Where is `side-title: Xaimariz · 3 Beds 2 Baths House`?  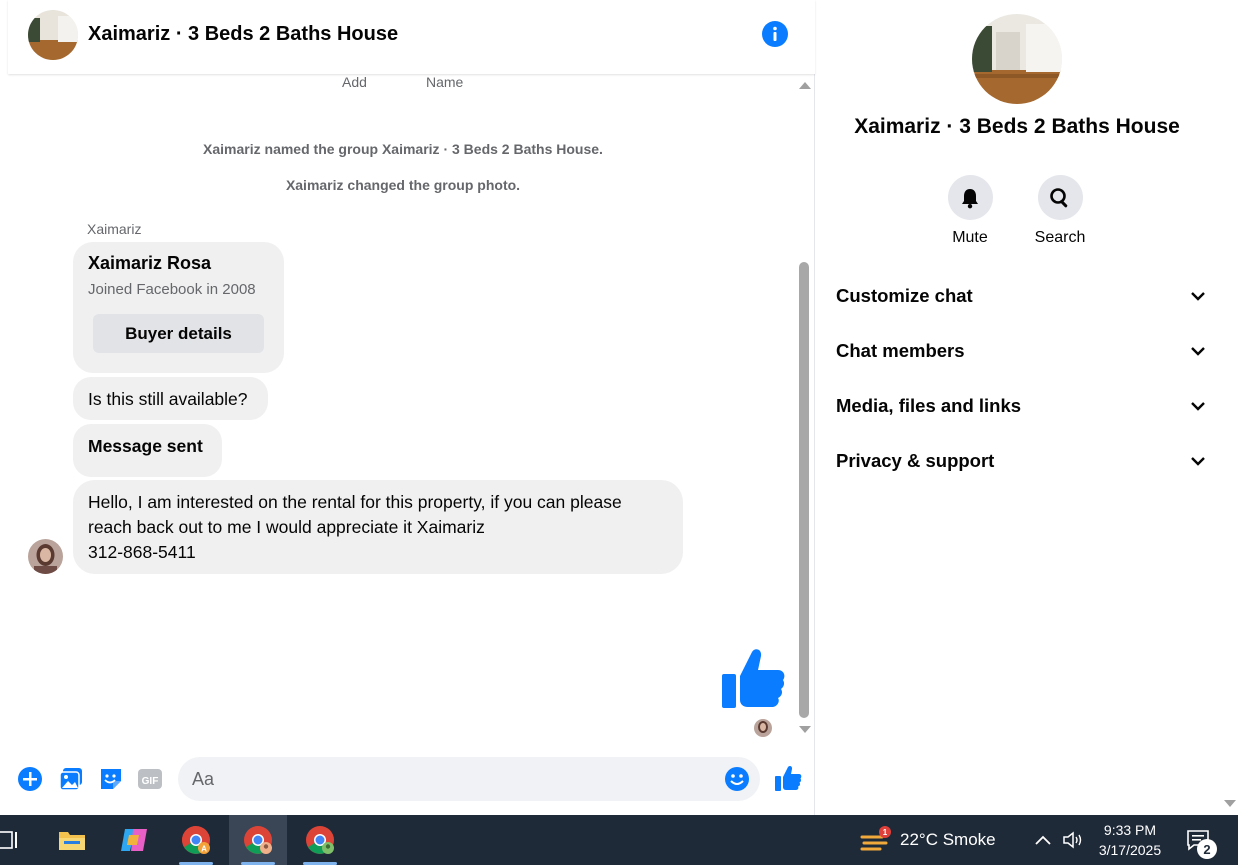 side-title: Xaimariz · 3 Beds 2 Baths House is located at coordinates (1017, 126).